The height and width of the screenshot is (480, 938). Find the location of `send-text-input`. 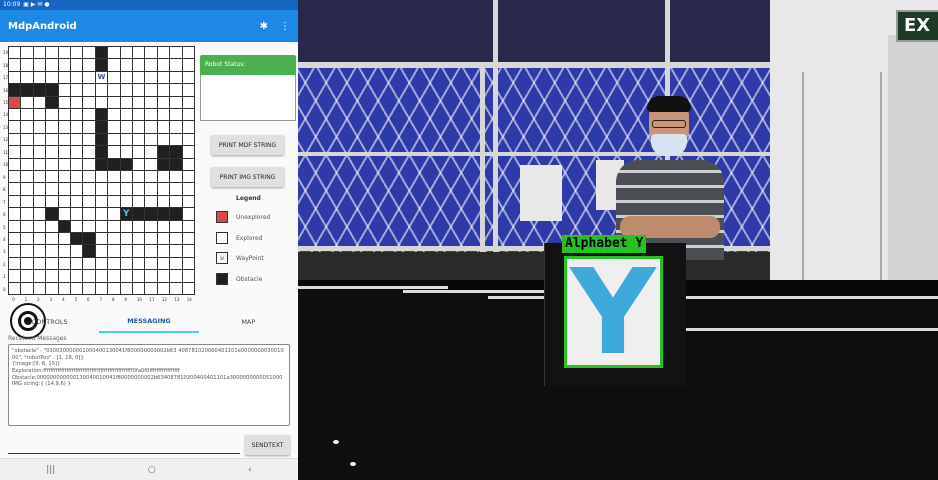

send-text-input is located at coordinates (124, 453).